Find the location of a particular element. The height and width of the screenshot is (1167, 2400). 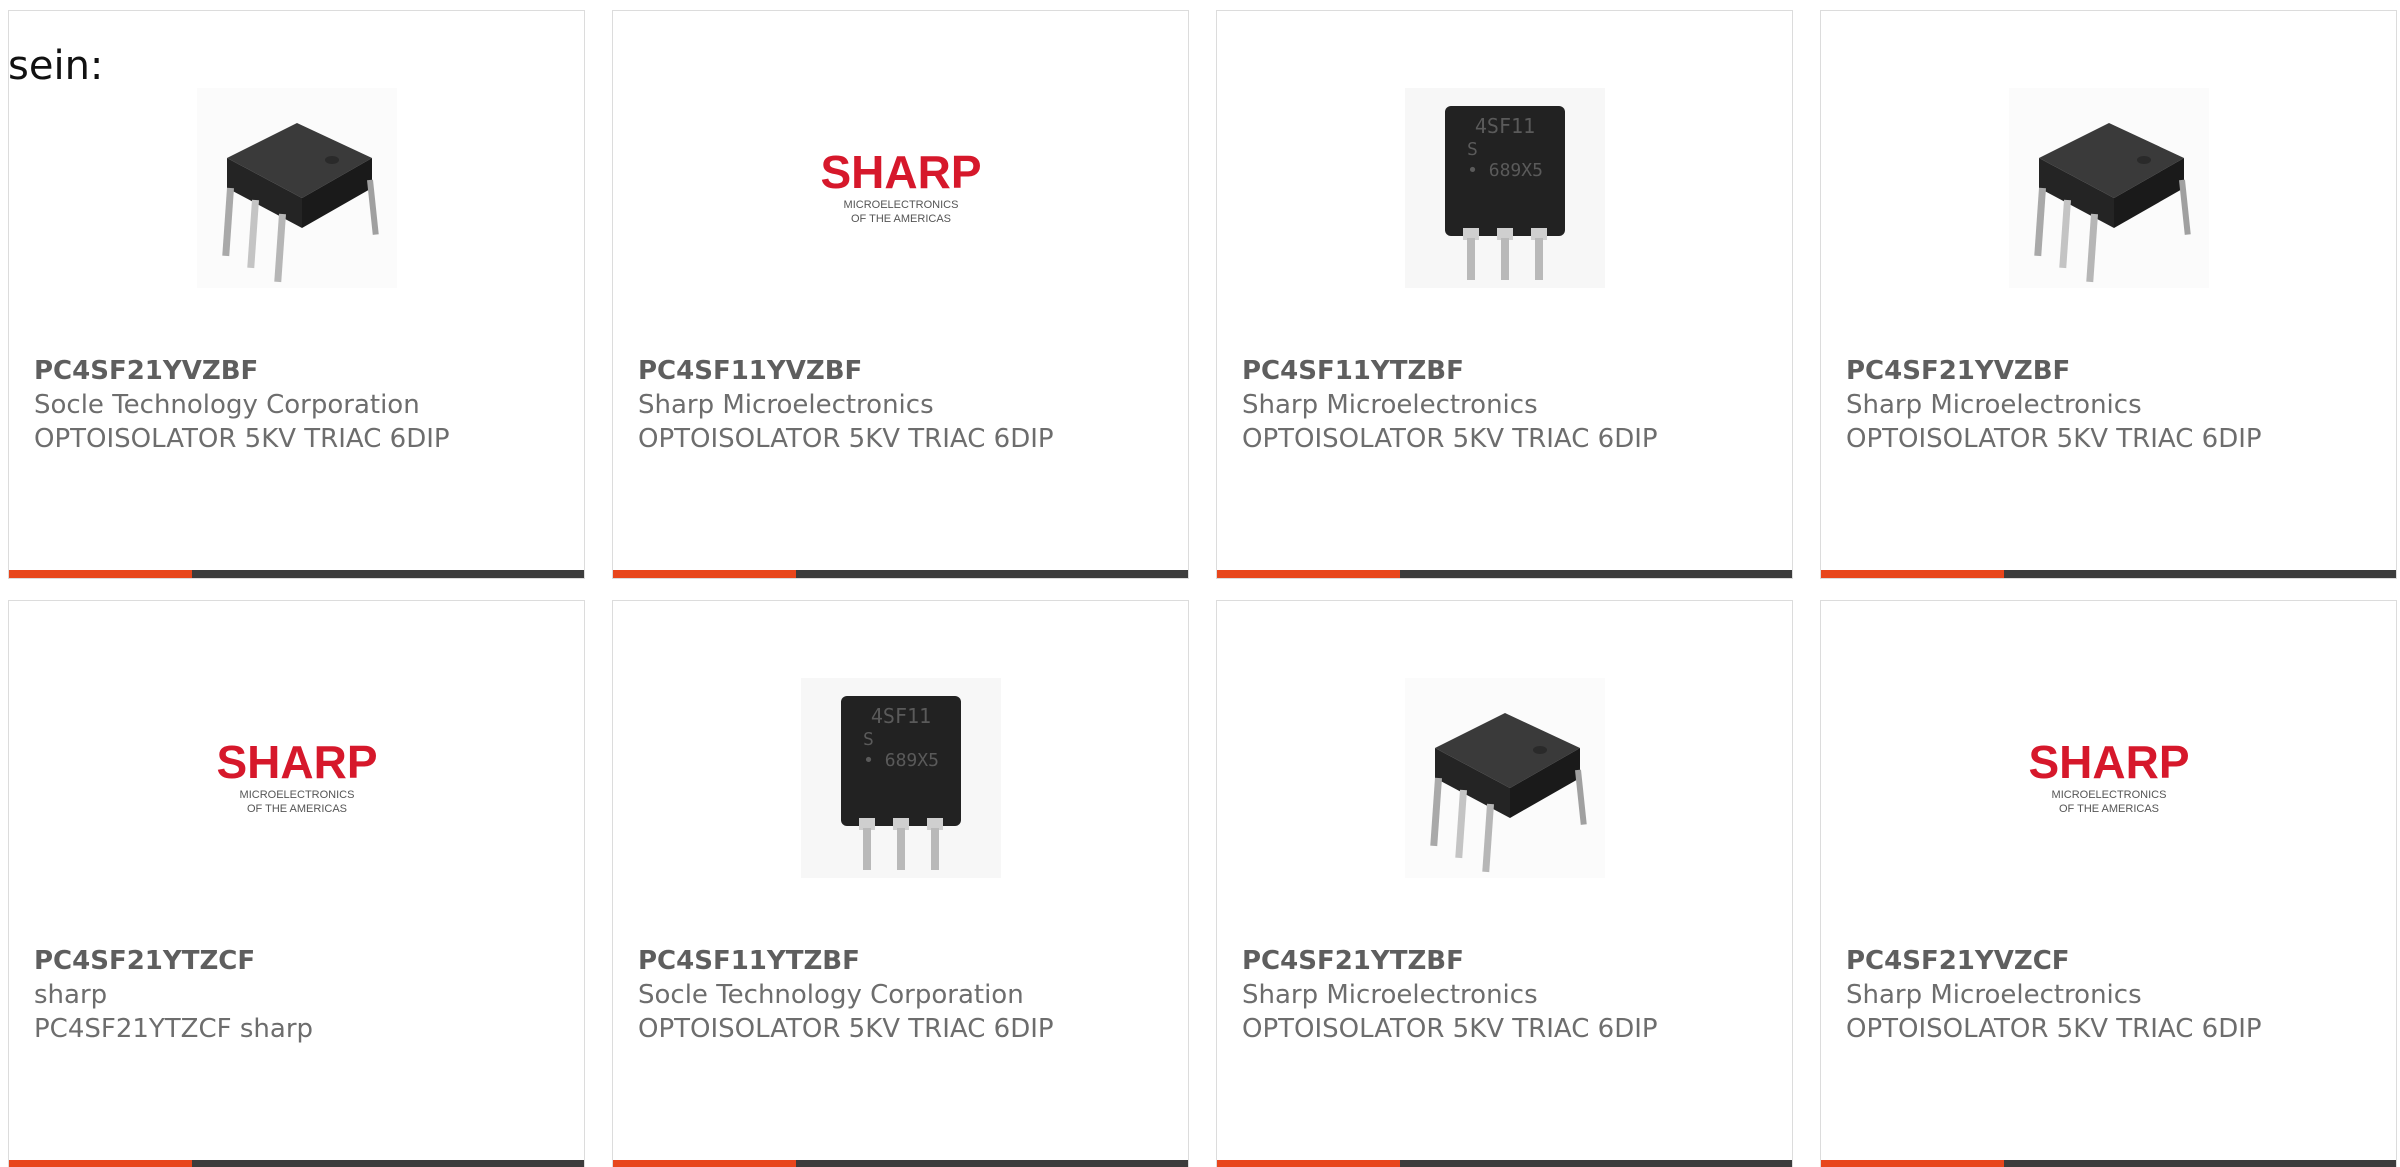

product-description: PC4SF21YTZCF sharp is located at coordinates (174, 1029).